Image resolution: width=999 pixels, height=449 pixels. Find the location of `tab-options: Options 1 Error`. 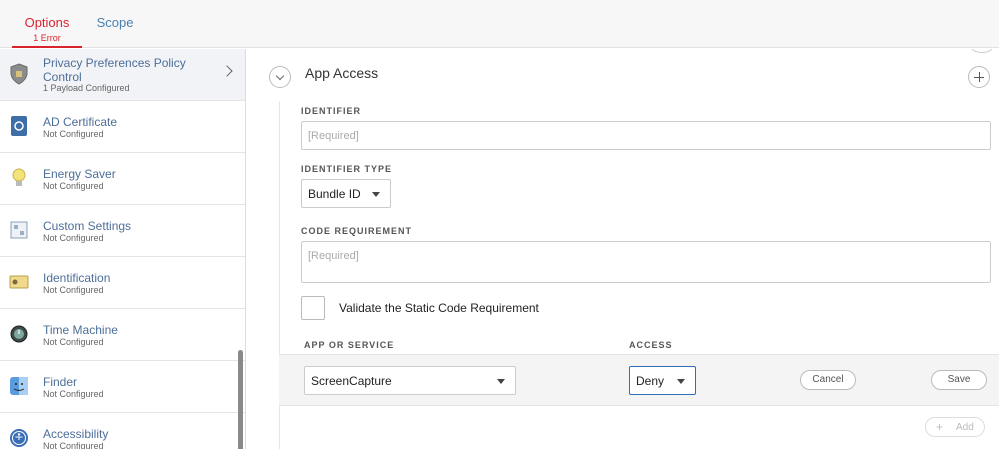

tab-options: Options 1 Error is located at coordinates (47, 24).